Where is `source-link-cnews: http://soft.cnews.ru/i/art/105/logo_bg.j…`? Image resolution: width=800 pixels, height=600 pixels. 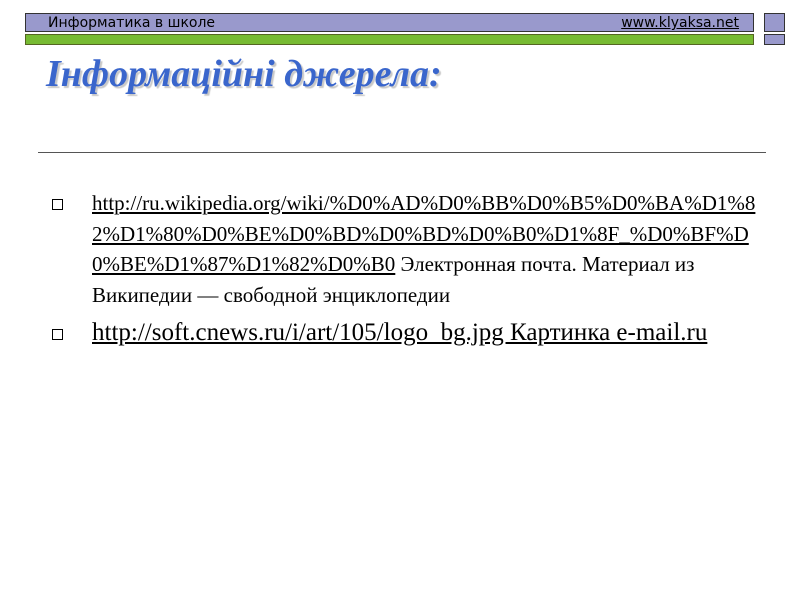
source-link-cnews: http://soft.cnews.ru/i/art/105/logo_bg.j… is located at coordinates (399, 332).